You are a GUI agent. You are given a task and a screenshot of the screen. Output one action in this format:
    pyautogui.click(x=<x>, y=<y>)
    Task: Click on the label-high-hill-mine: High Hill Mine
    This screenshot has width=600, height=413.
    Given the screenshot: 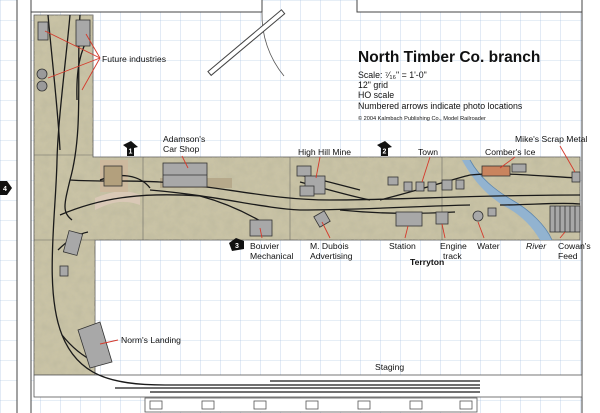 What is the action you would take?
    pyautogui.click(x=325, y=152)
    